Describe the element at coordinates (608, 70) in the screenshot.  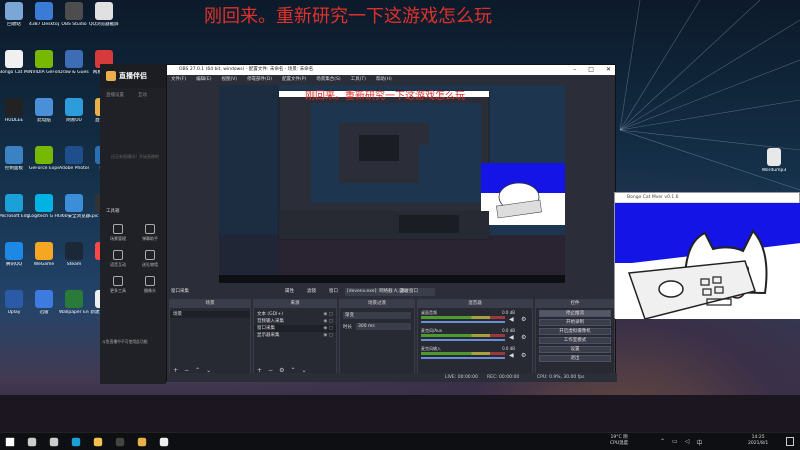
I see `close-icon: ✕` at that location.